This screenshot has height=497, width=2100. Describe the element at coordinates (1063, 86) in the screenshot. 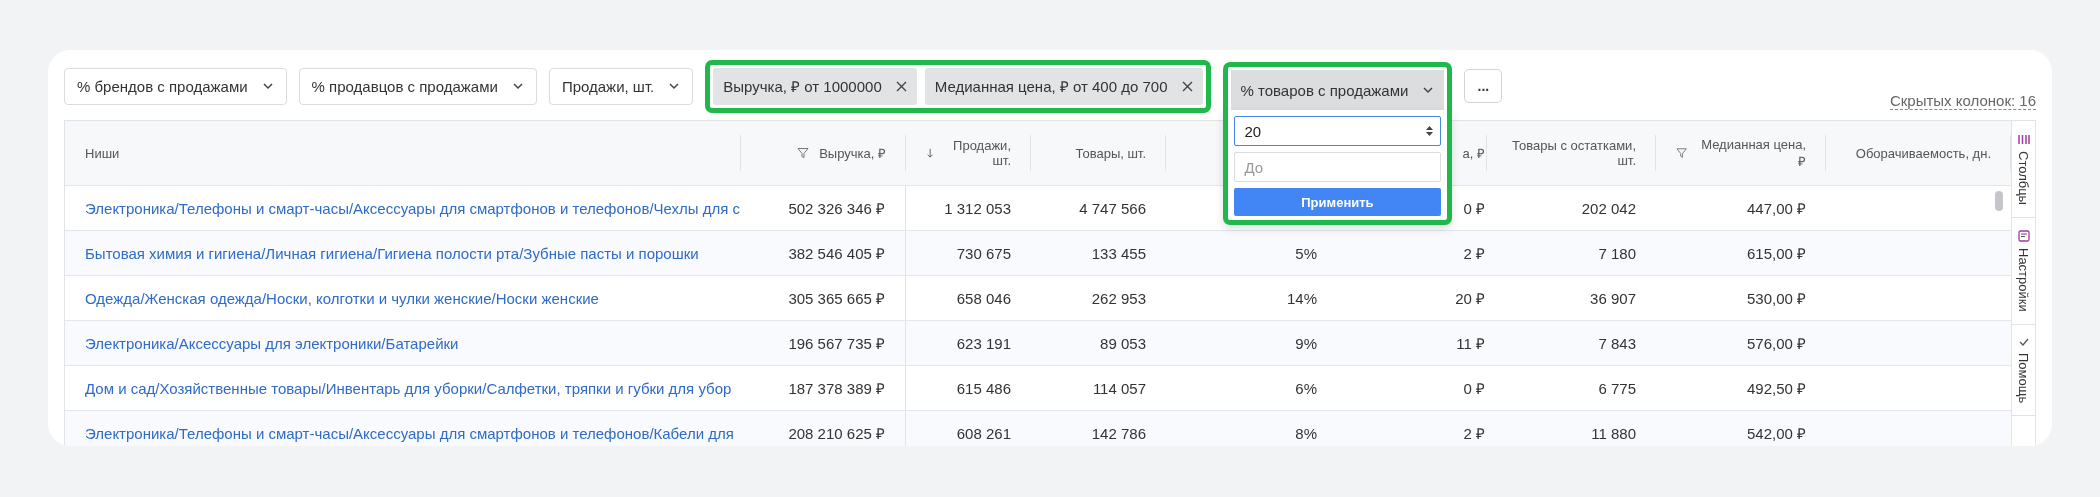

I see `filter-chip: Медианная цена, ₽ от 400 до 700` at that location.